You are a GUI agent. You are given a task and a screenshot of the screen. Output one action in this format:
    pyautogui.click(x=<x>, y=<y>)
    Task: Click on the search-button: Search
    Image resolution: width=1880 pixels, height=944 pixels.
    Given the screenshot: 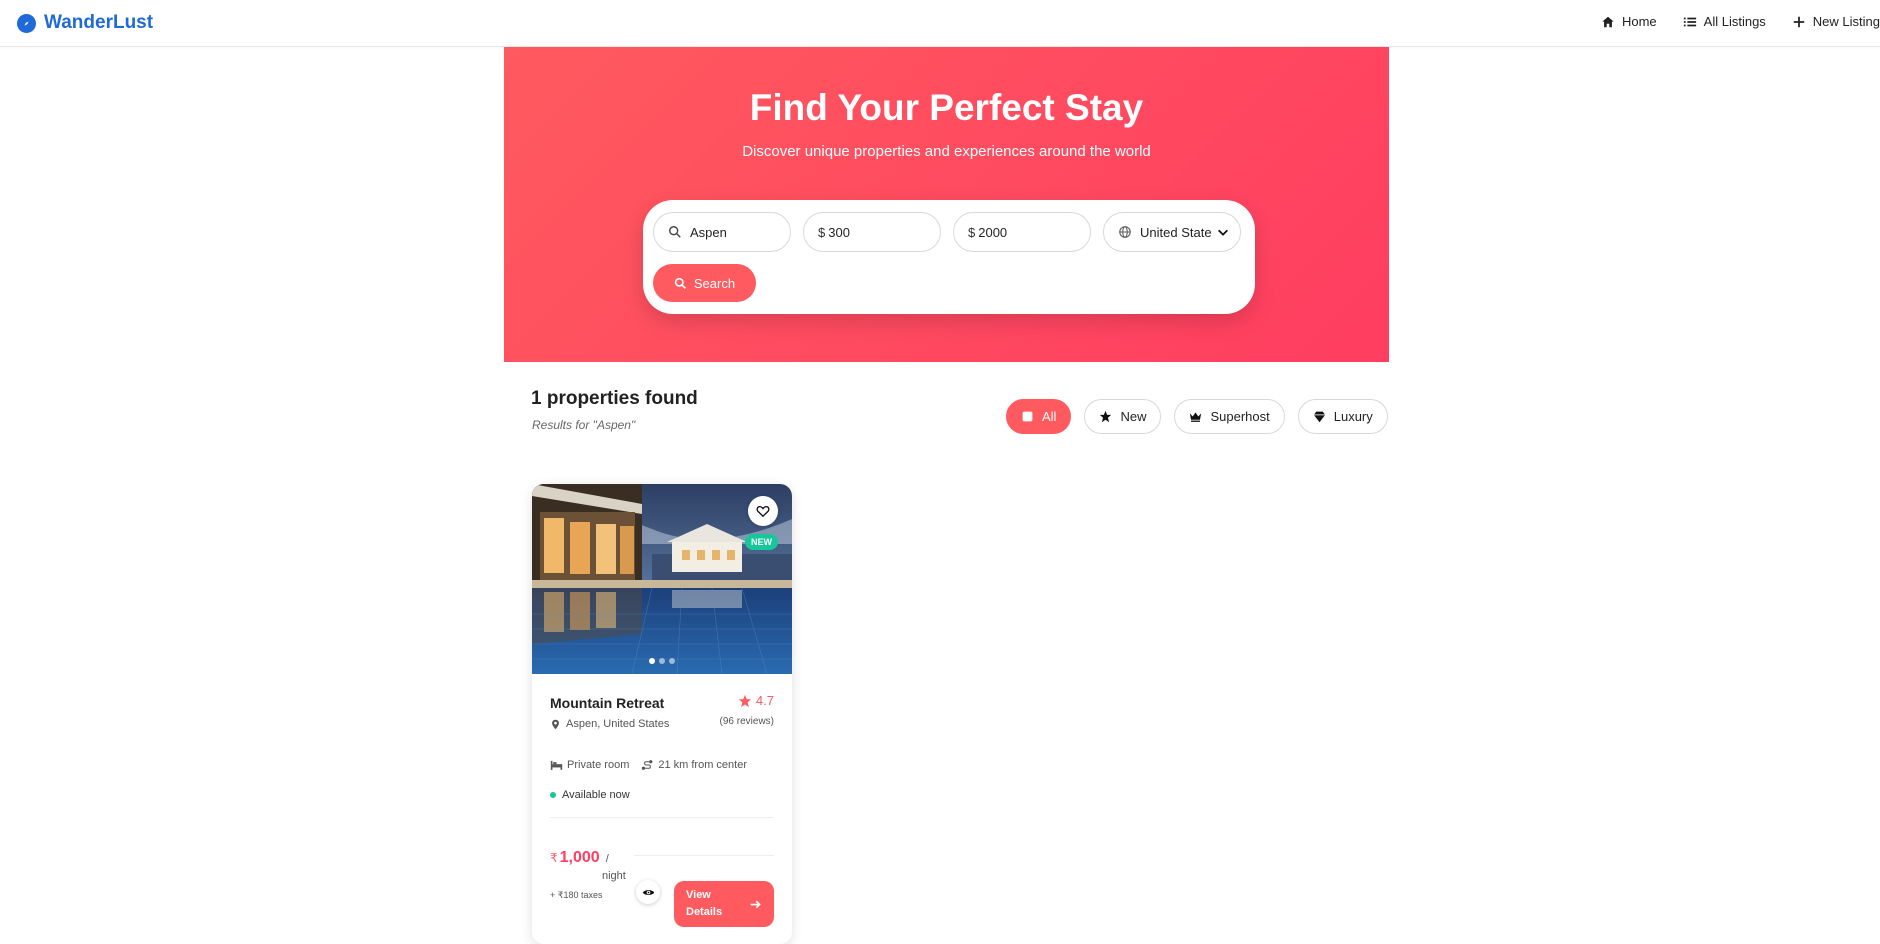 What is the action you would take?
    pyautogui.click(x=704, y=283)
    